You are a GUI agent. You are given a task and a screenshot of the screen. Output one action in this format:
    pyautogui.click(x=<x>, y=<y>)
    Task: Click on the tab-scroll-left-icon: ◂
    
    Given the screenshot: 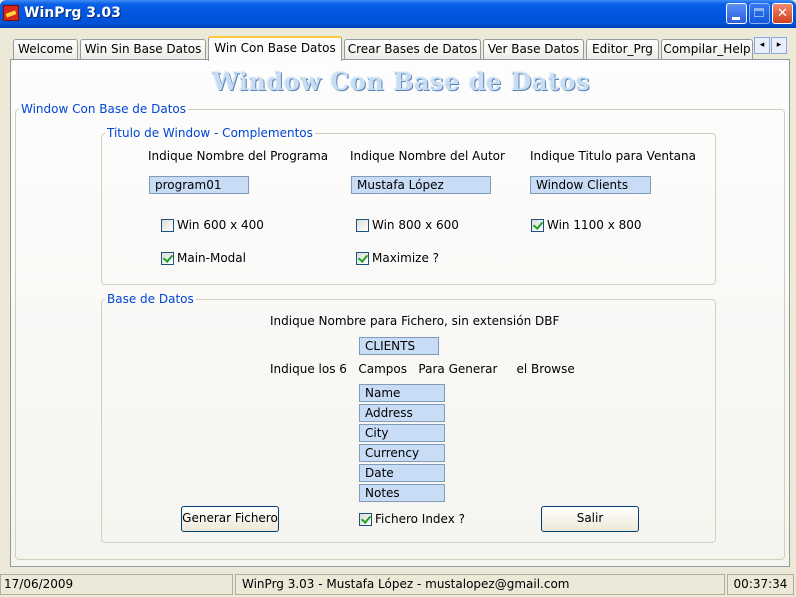 What is the action you would take?
    pyautogui.click(x=762, y=45)
    